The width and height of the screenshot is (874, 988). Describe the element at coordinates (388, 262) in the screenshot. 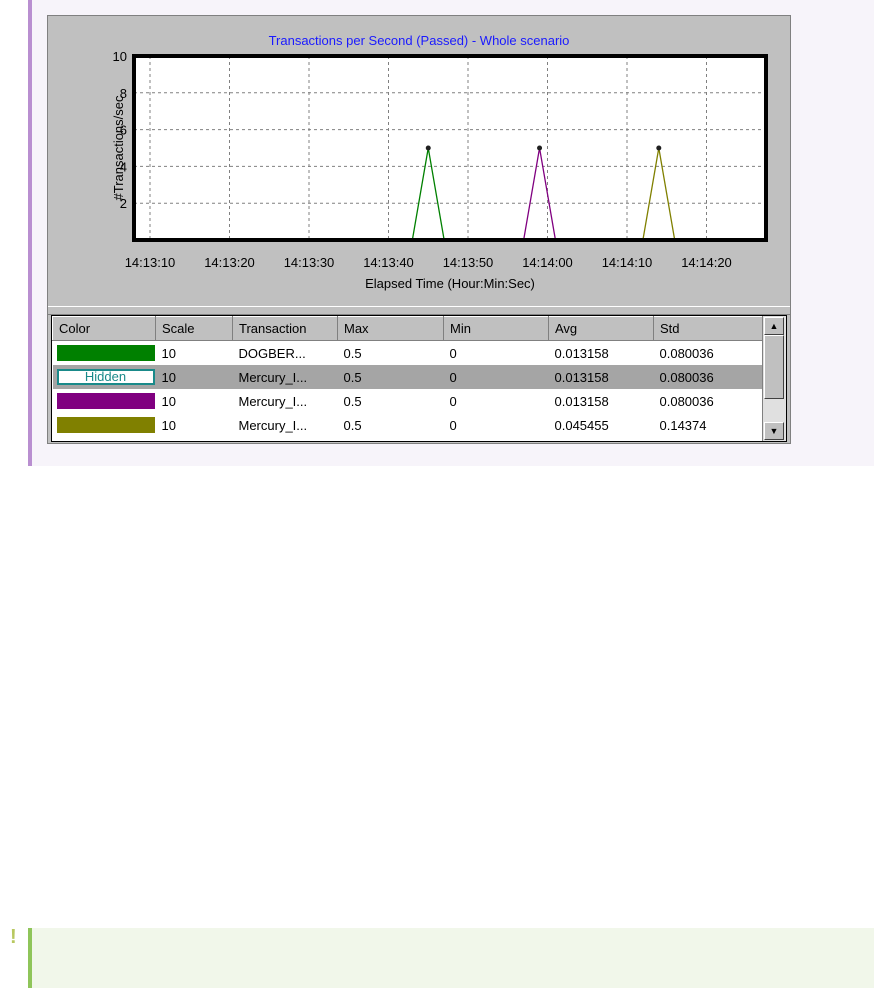

I see `x-tick-label: 14:13:40` at that location.